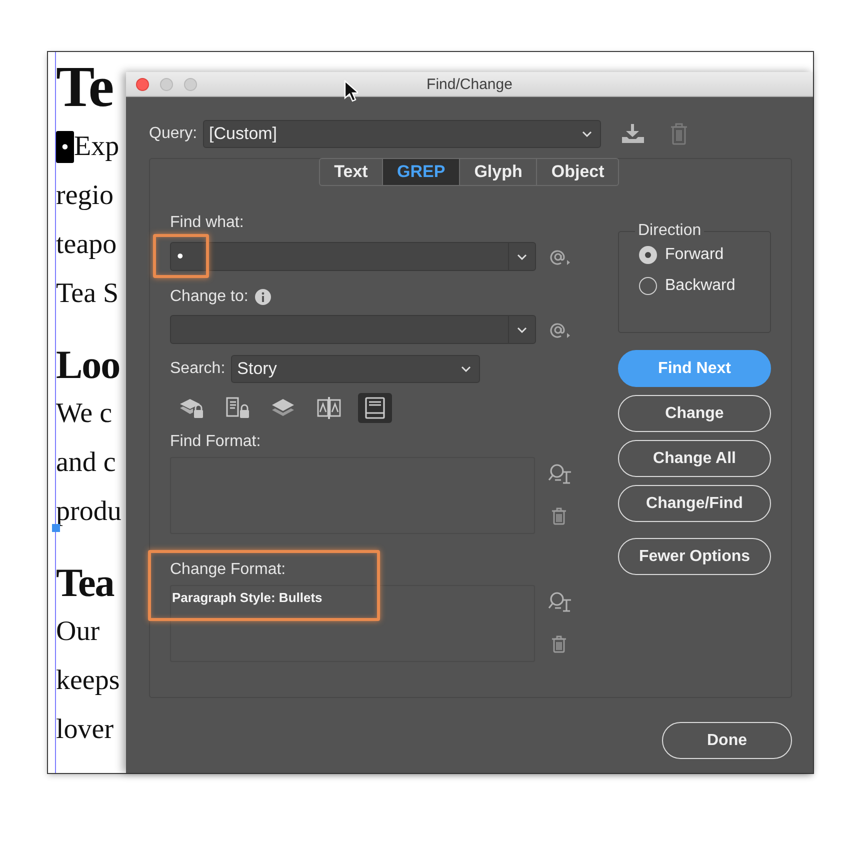 The height and width of the screenshot is (854, 860). I want to click on option-toggle, so click(375, 408).